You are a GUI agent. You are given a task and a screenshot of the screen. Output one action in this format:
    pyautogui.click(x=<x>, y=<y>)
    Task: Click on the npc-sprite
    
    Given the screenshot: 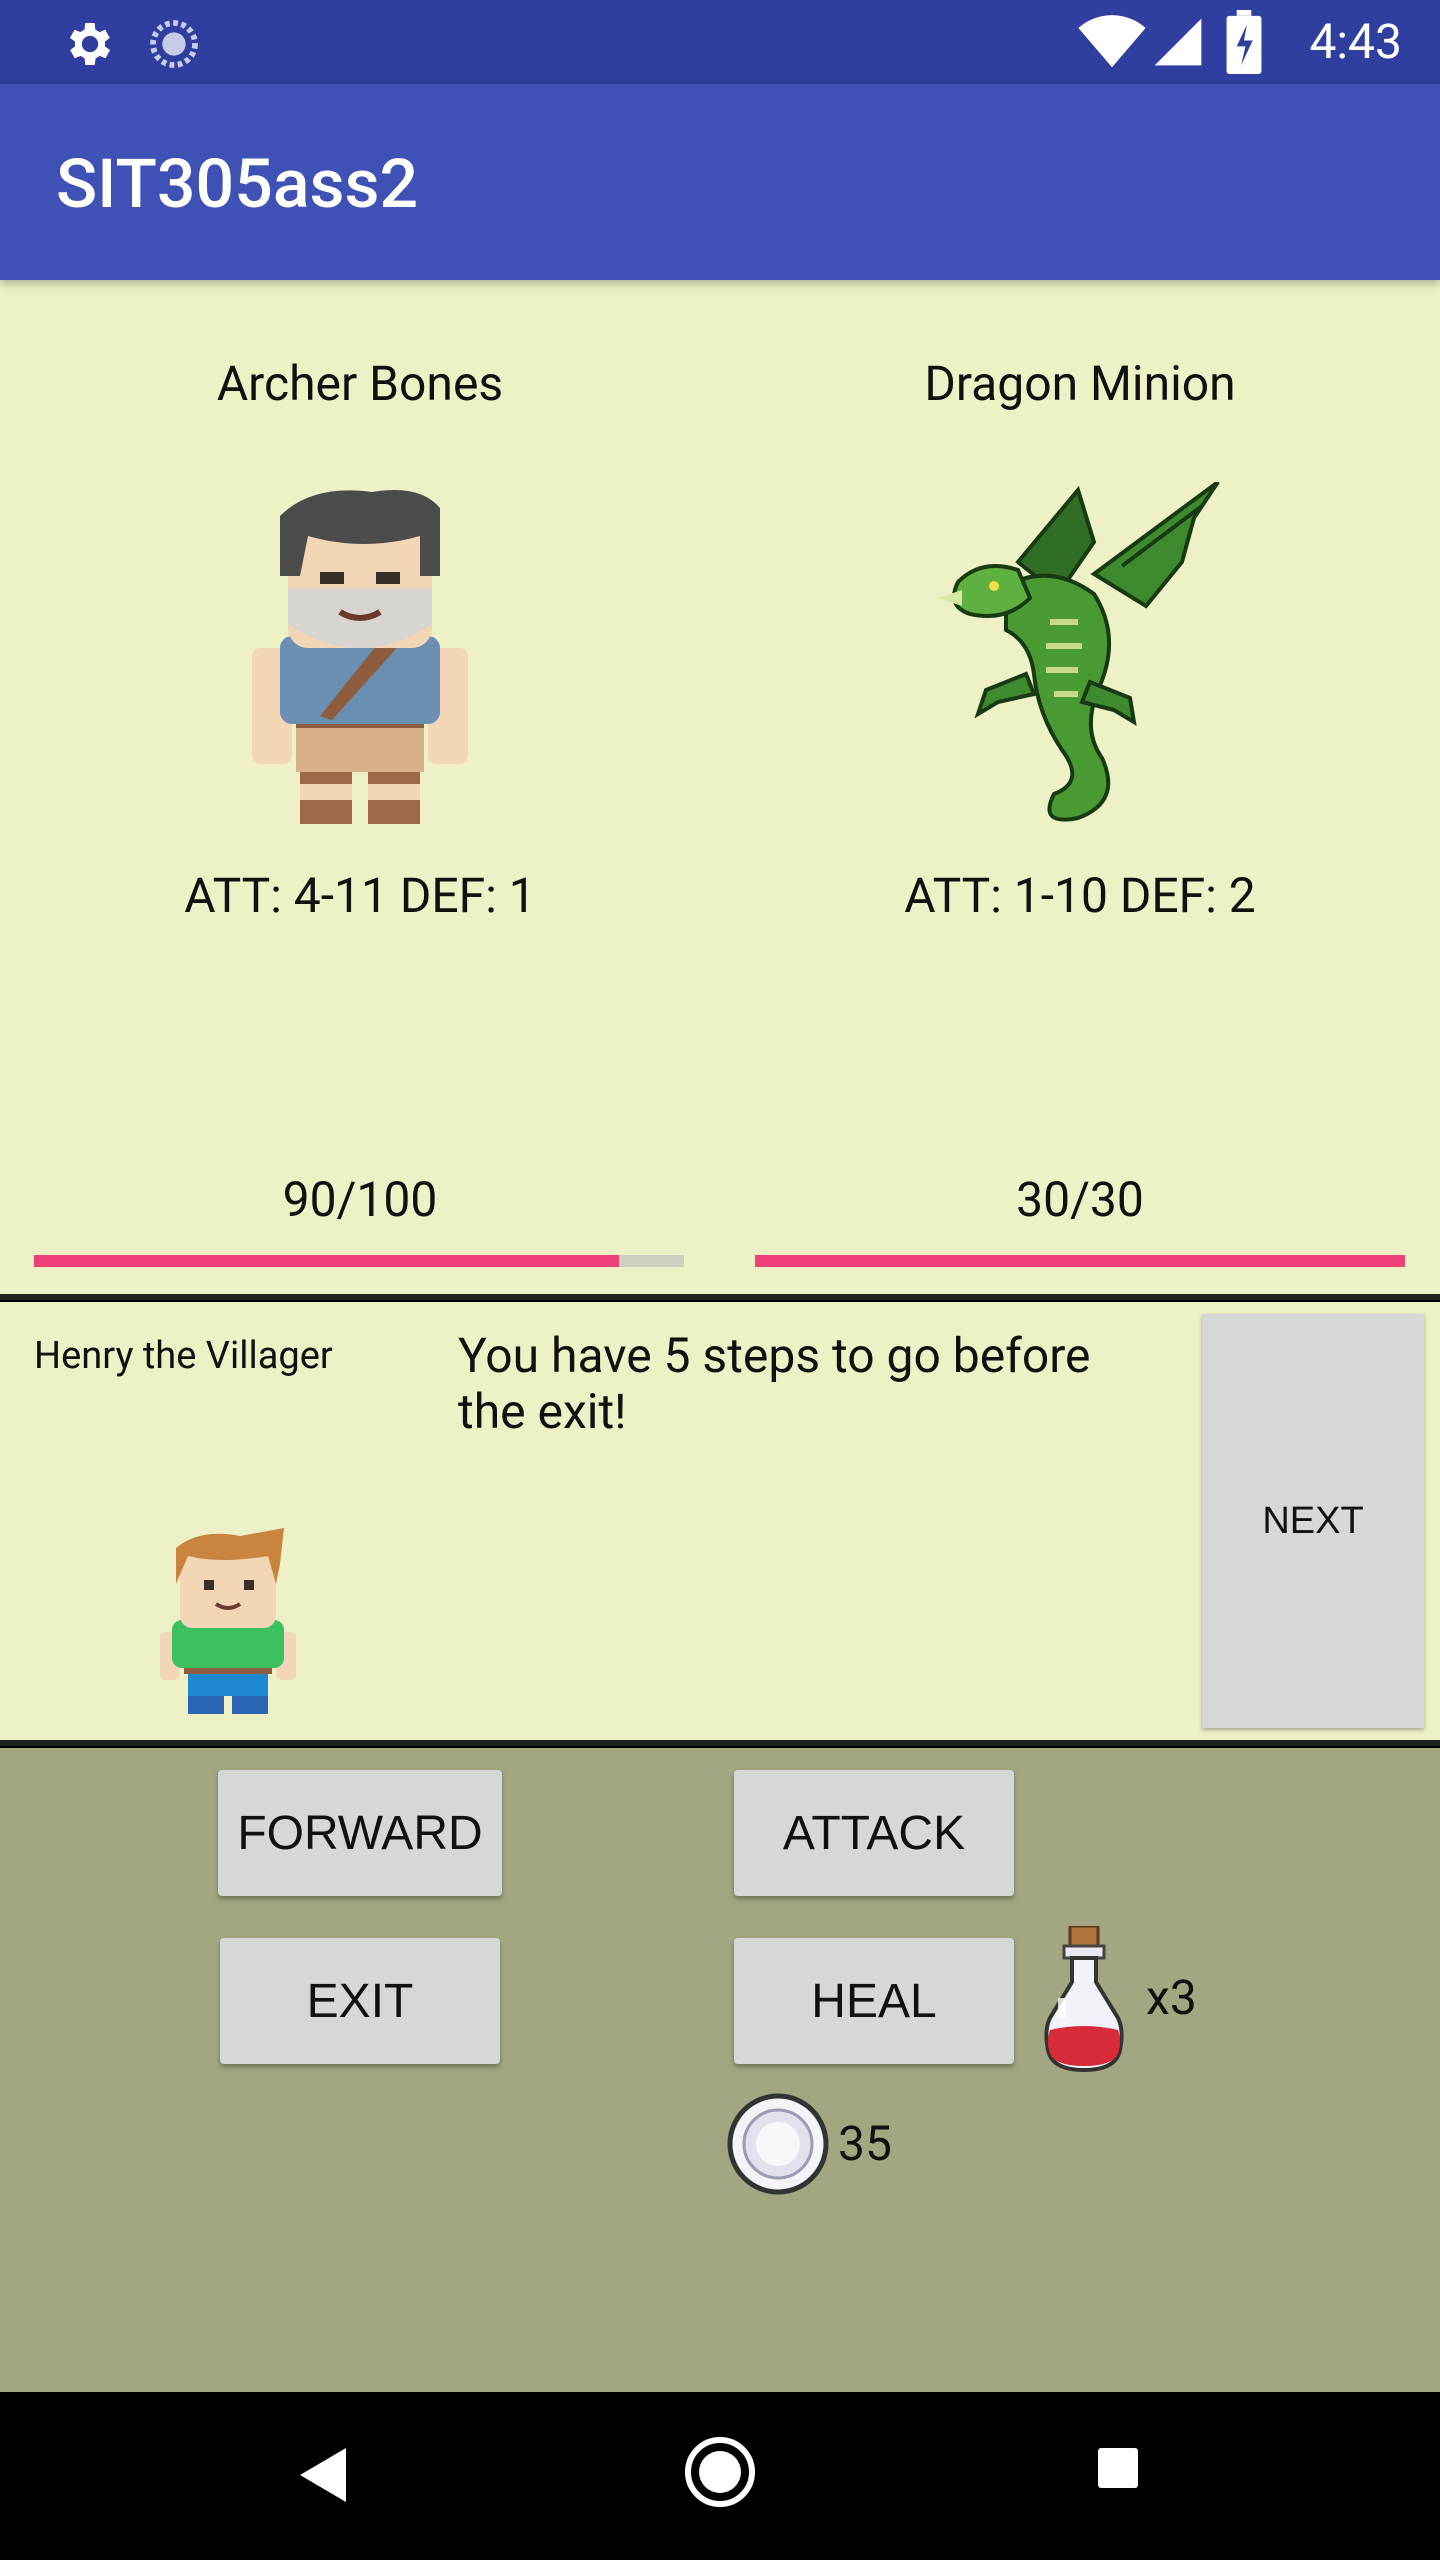 What is the action you would take?
    pyautogui.click(x=228, y=1621)
    